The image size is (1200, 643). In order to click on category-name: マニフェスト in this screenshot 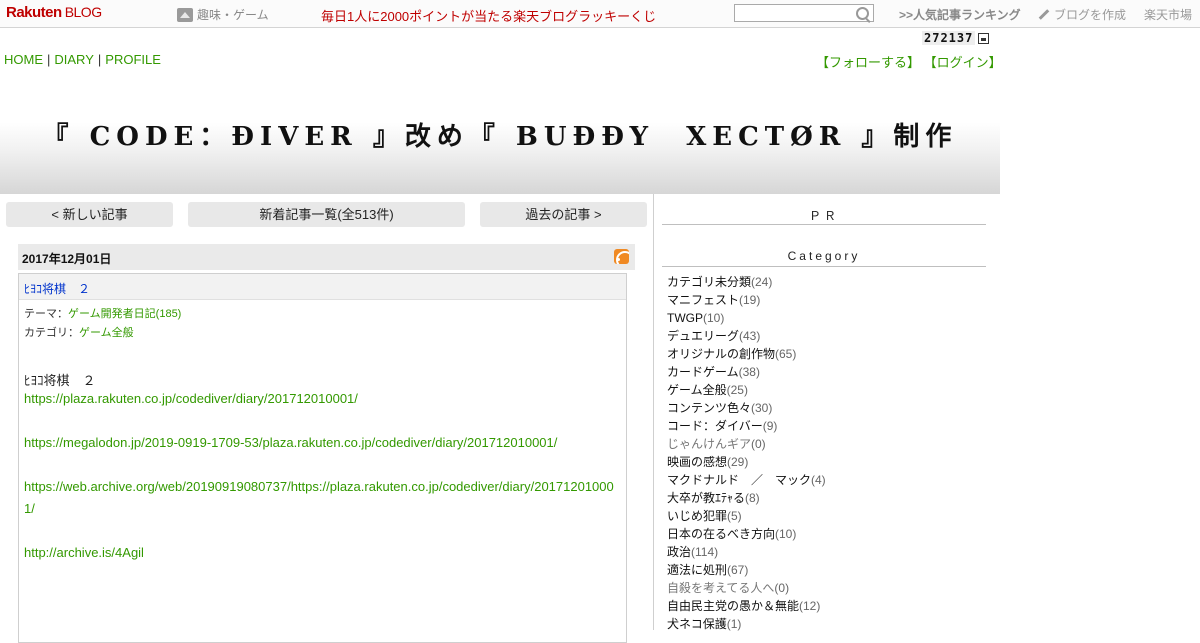, I will do `click(703, 300)`.